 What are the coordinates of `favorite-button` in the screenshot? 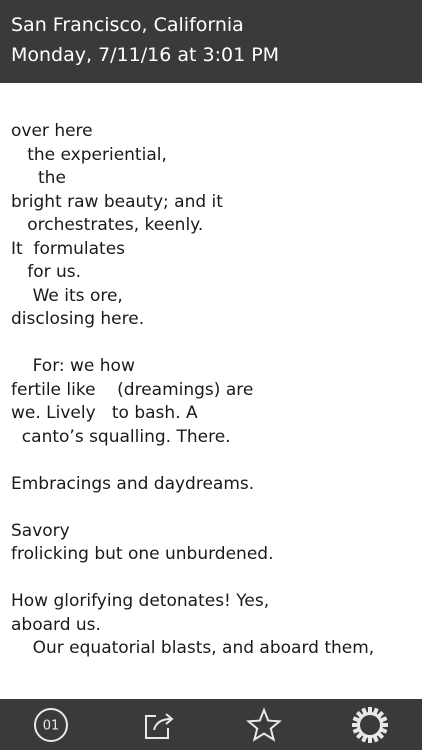 It's located at (264, 725).